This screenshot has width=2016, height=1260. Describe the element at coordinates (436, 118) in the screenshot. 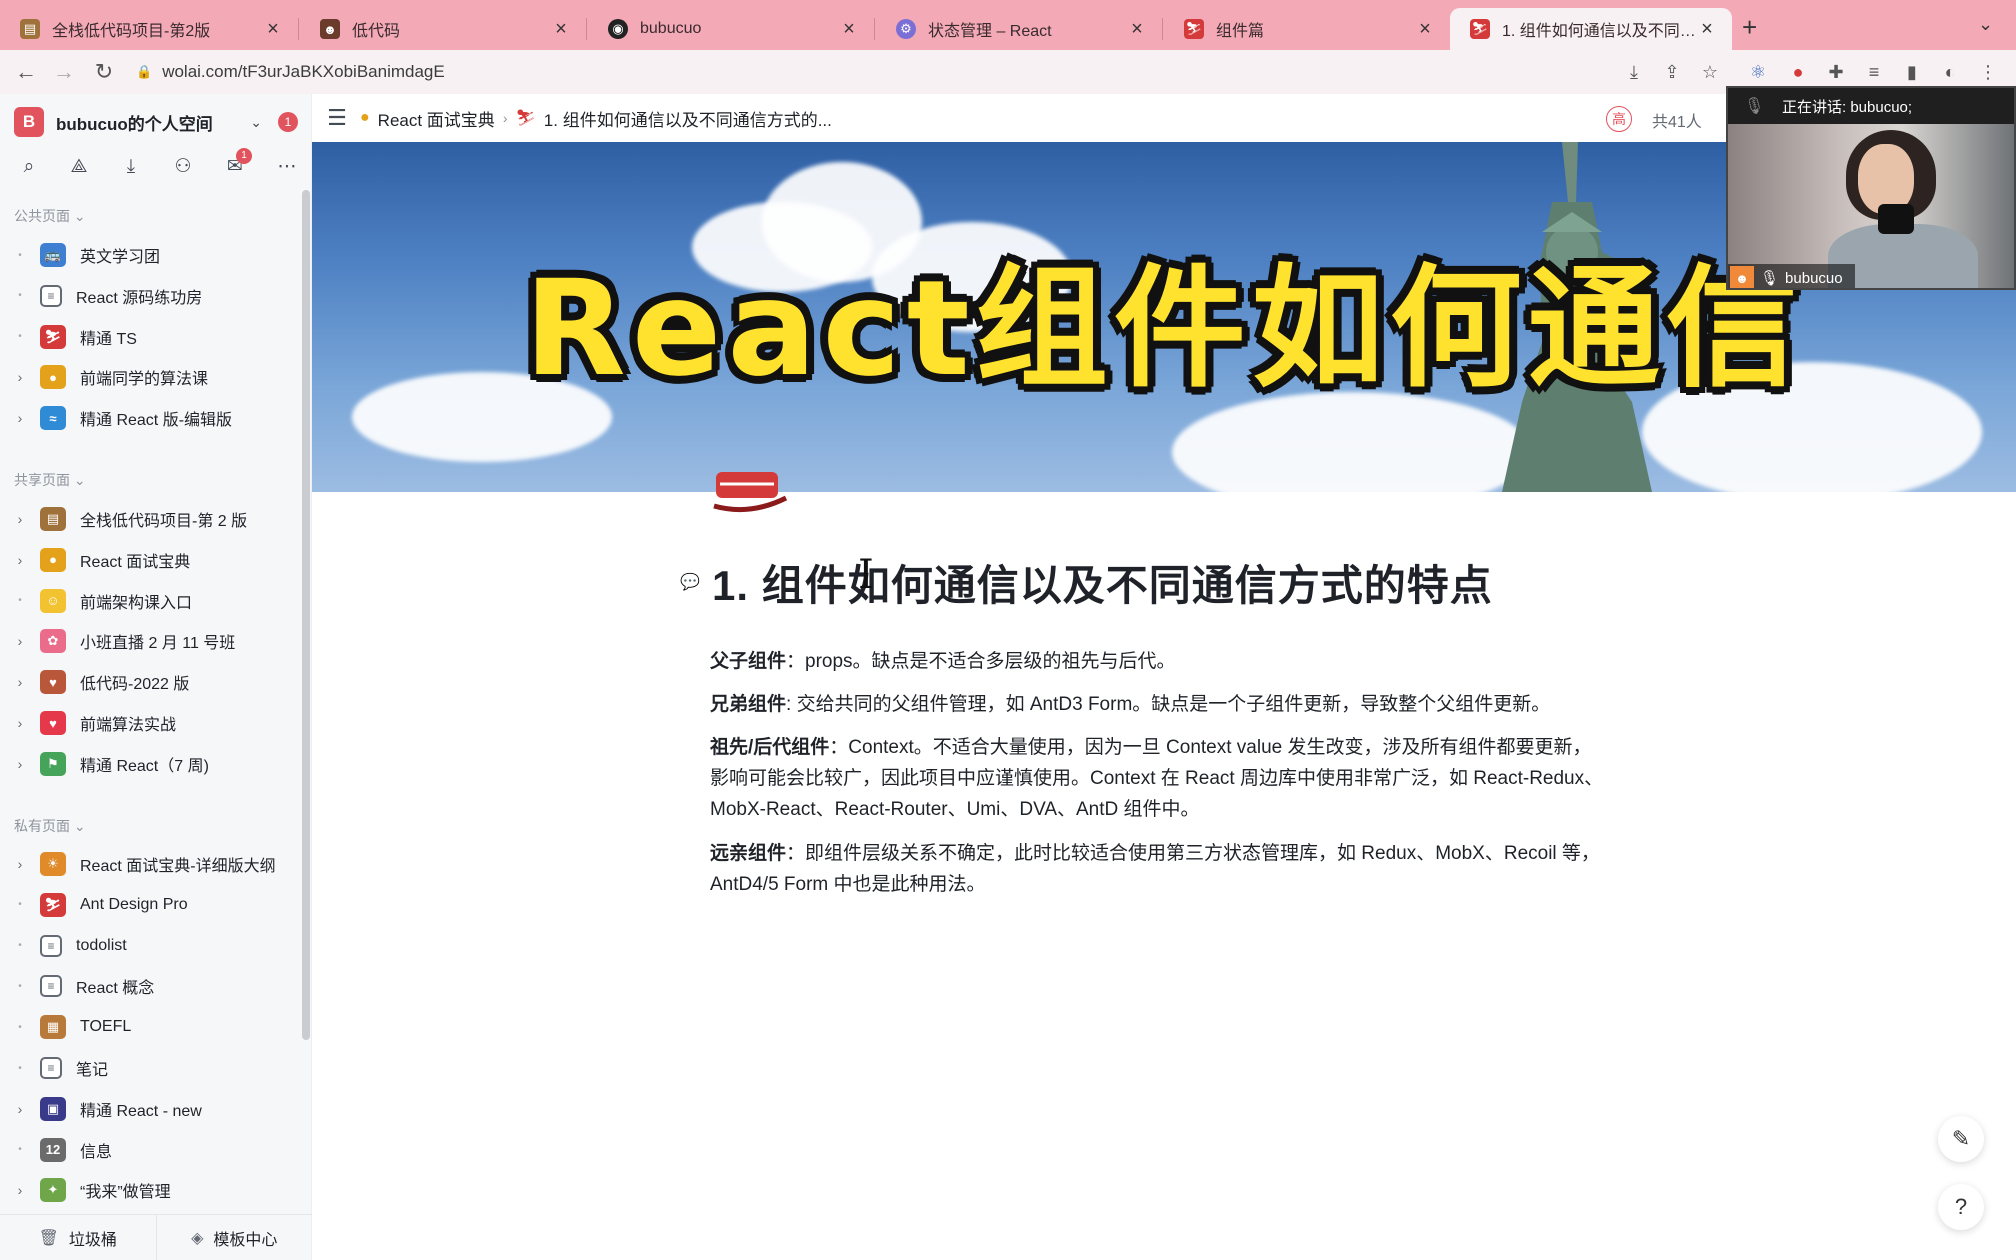

I see `breadcrumb-parent: React 面试宝典` at that location.